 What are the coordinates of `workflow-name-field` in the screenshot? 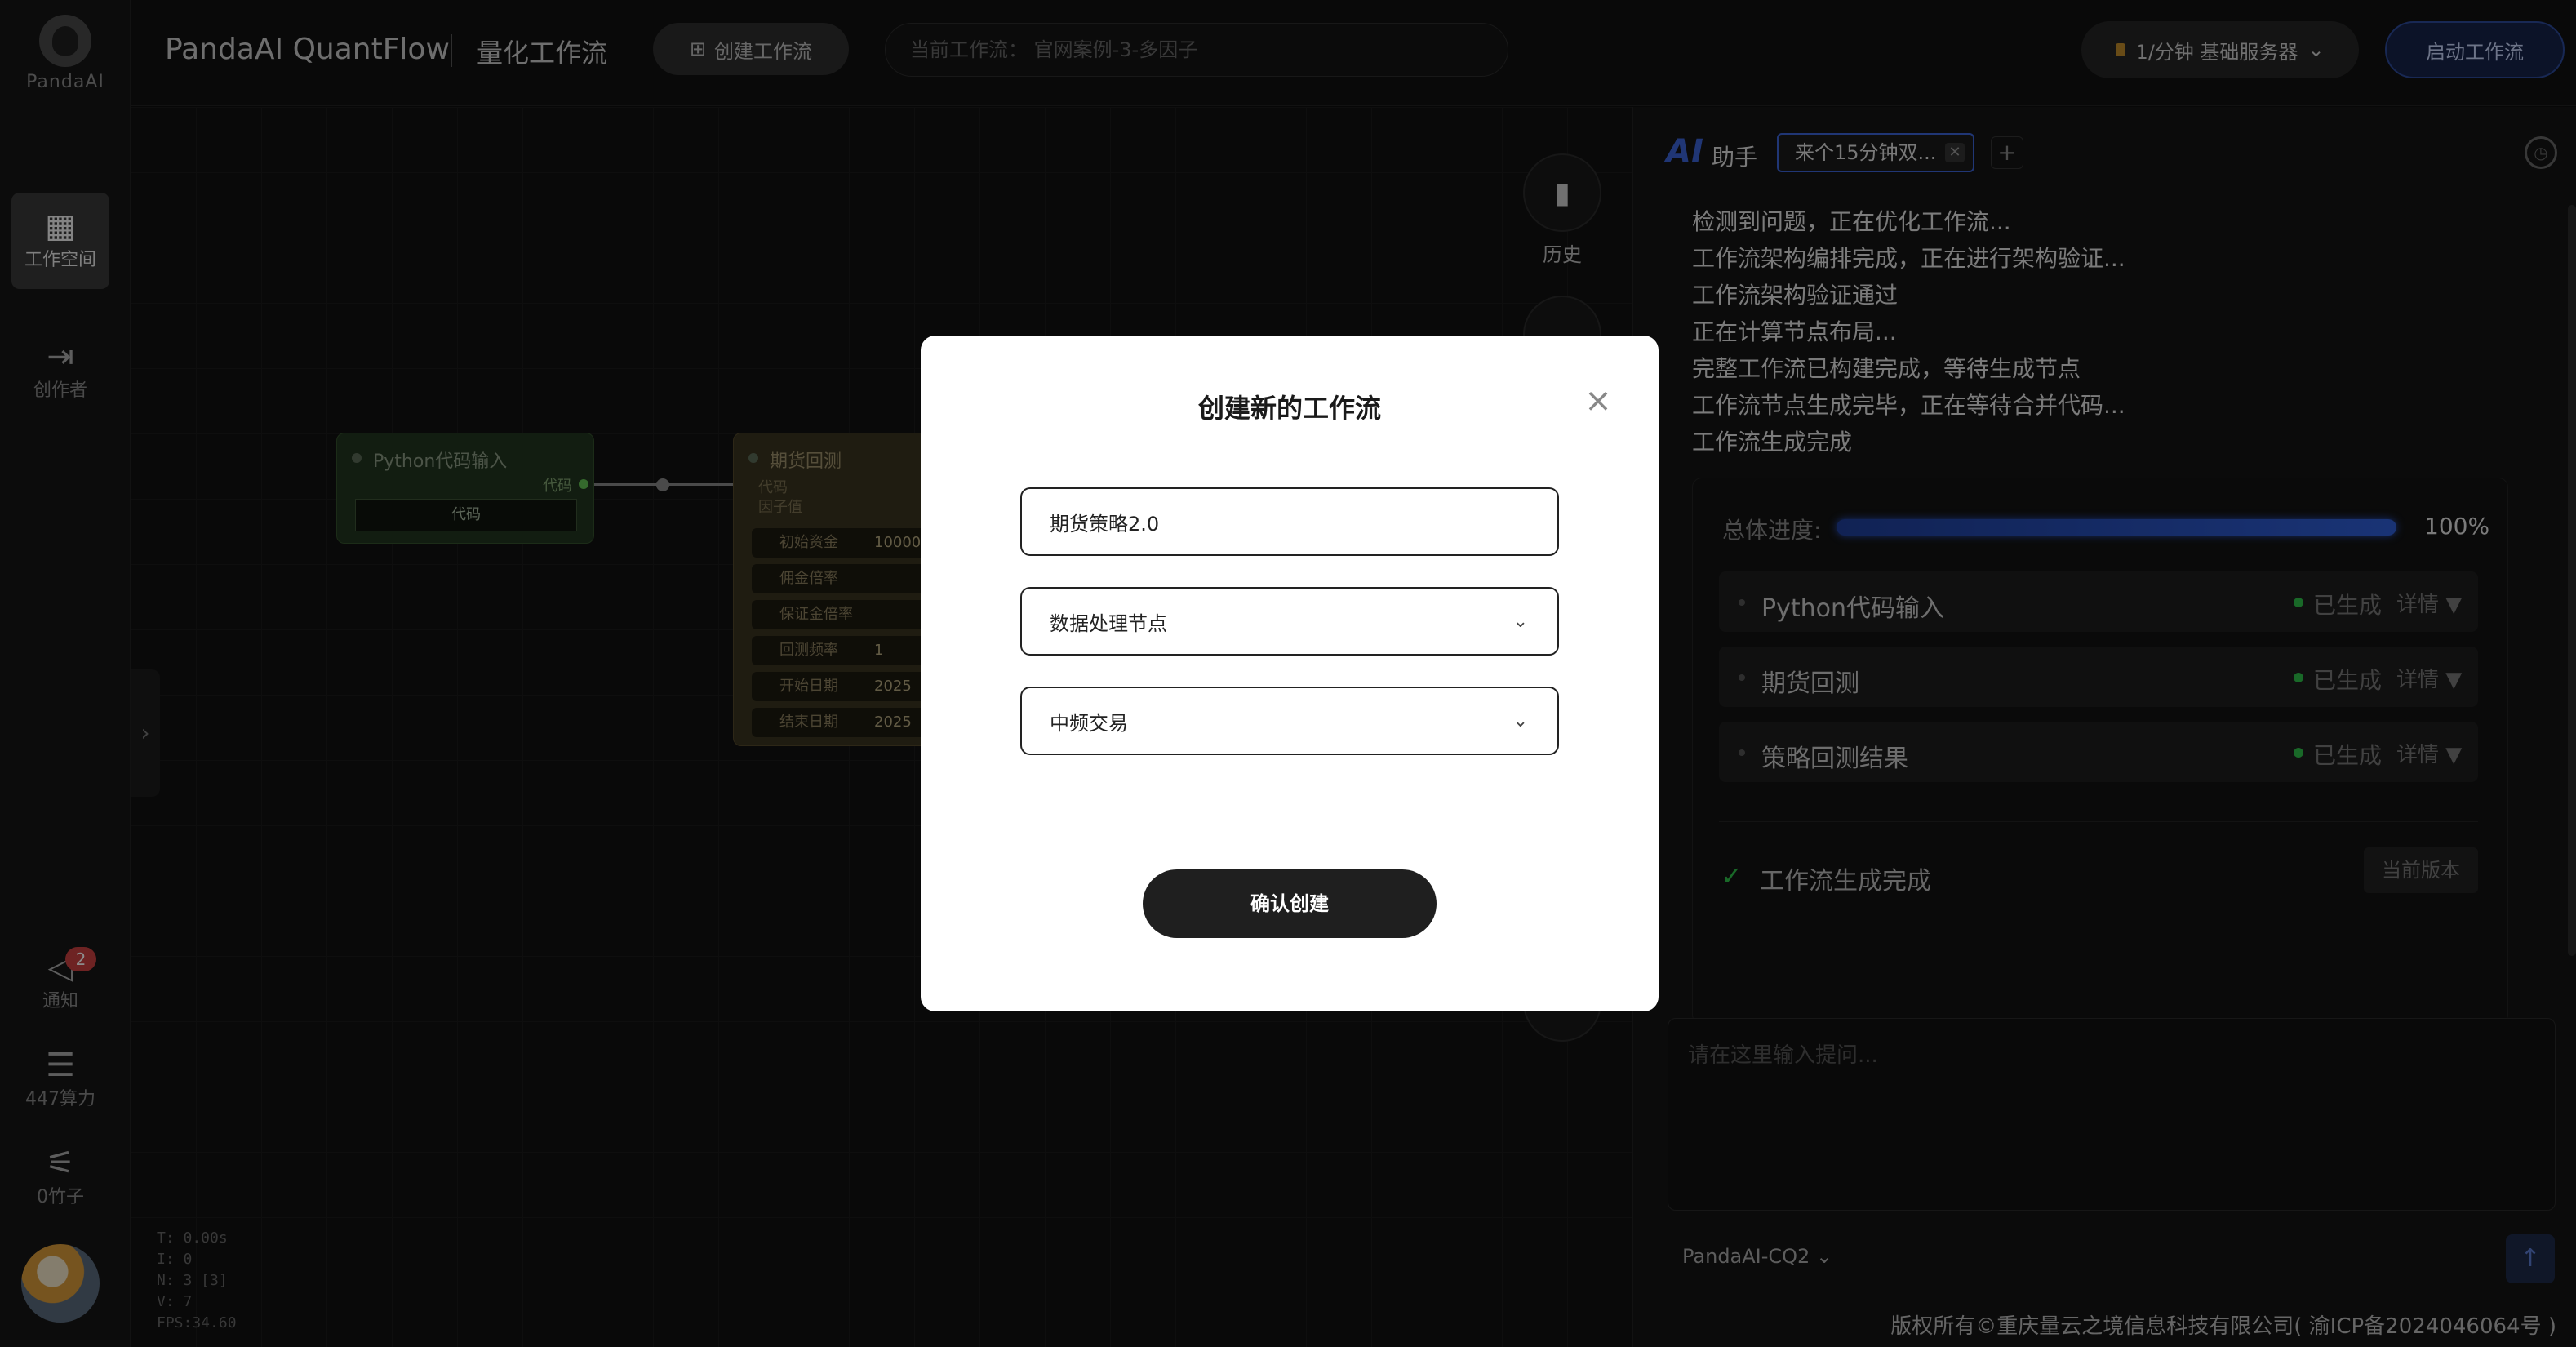 It's located at (1289, 521).